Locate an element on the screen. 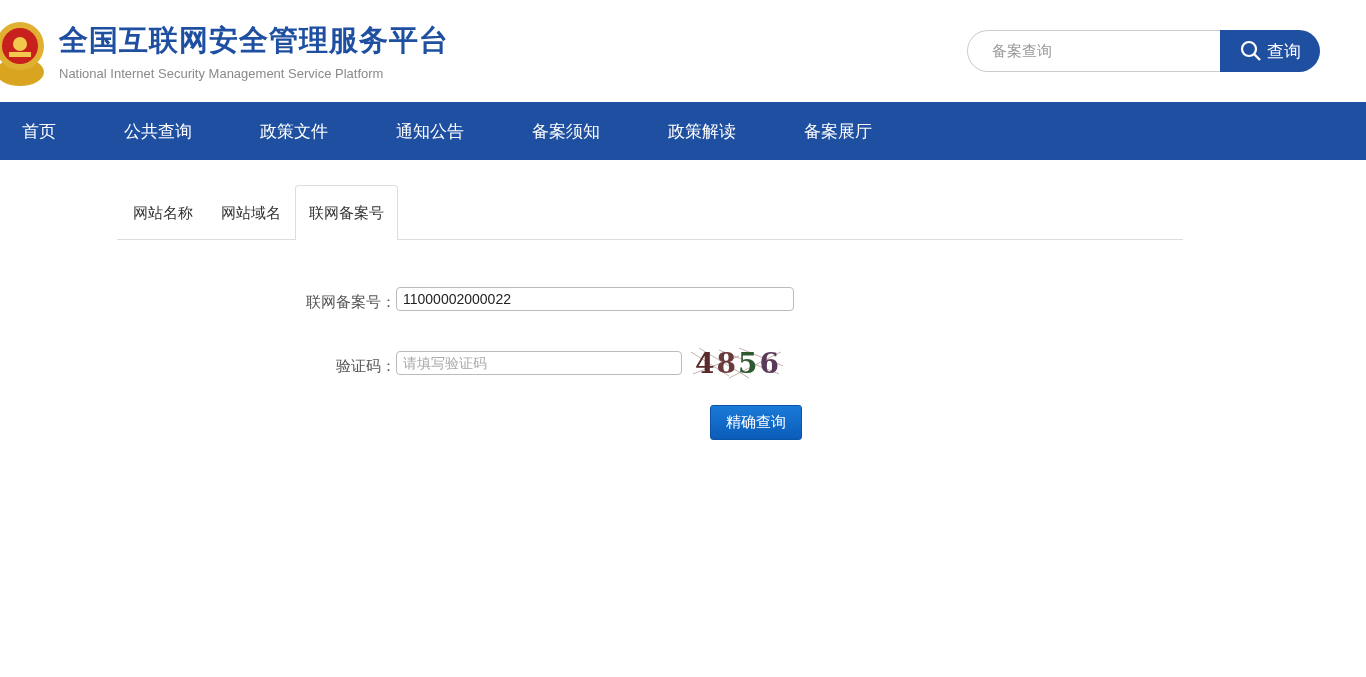  nav-link: 首页 is located at coordinates (39, 131).